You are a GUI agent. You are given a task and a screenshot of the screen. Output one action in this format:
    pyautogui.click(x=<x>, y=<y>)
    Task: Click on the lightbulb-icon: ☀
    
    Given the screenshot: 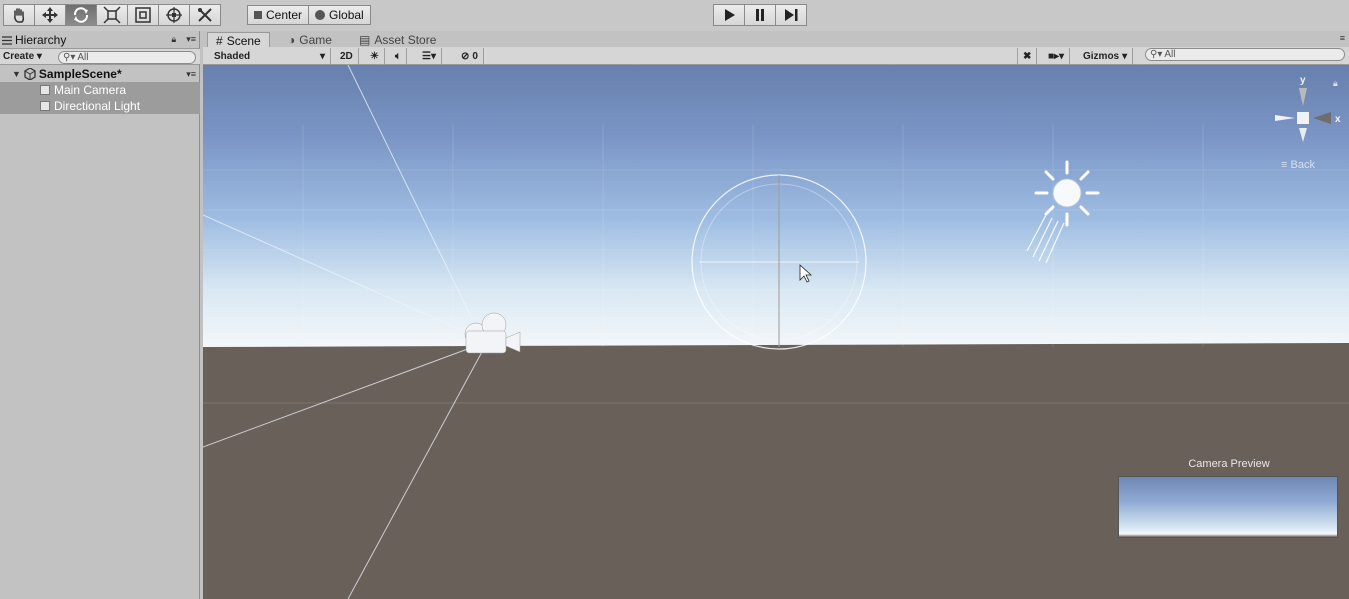 What is the action you would take?
    pyautogui.click(x=374, y=56)
    